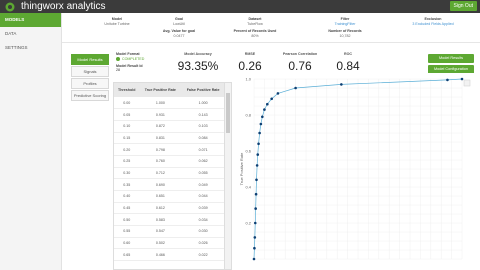  I want to click on true-positive-cell: 0.831, so click(160, 138).